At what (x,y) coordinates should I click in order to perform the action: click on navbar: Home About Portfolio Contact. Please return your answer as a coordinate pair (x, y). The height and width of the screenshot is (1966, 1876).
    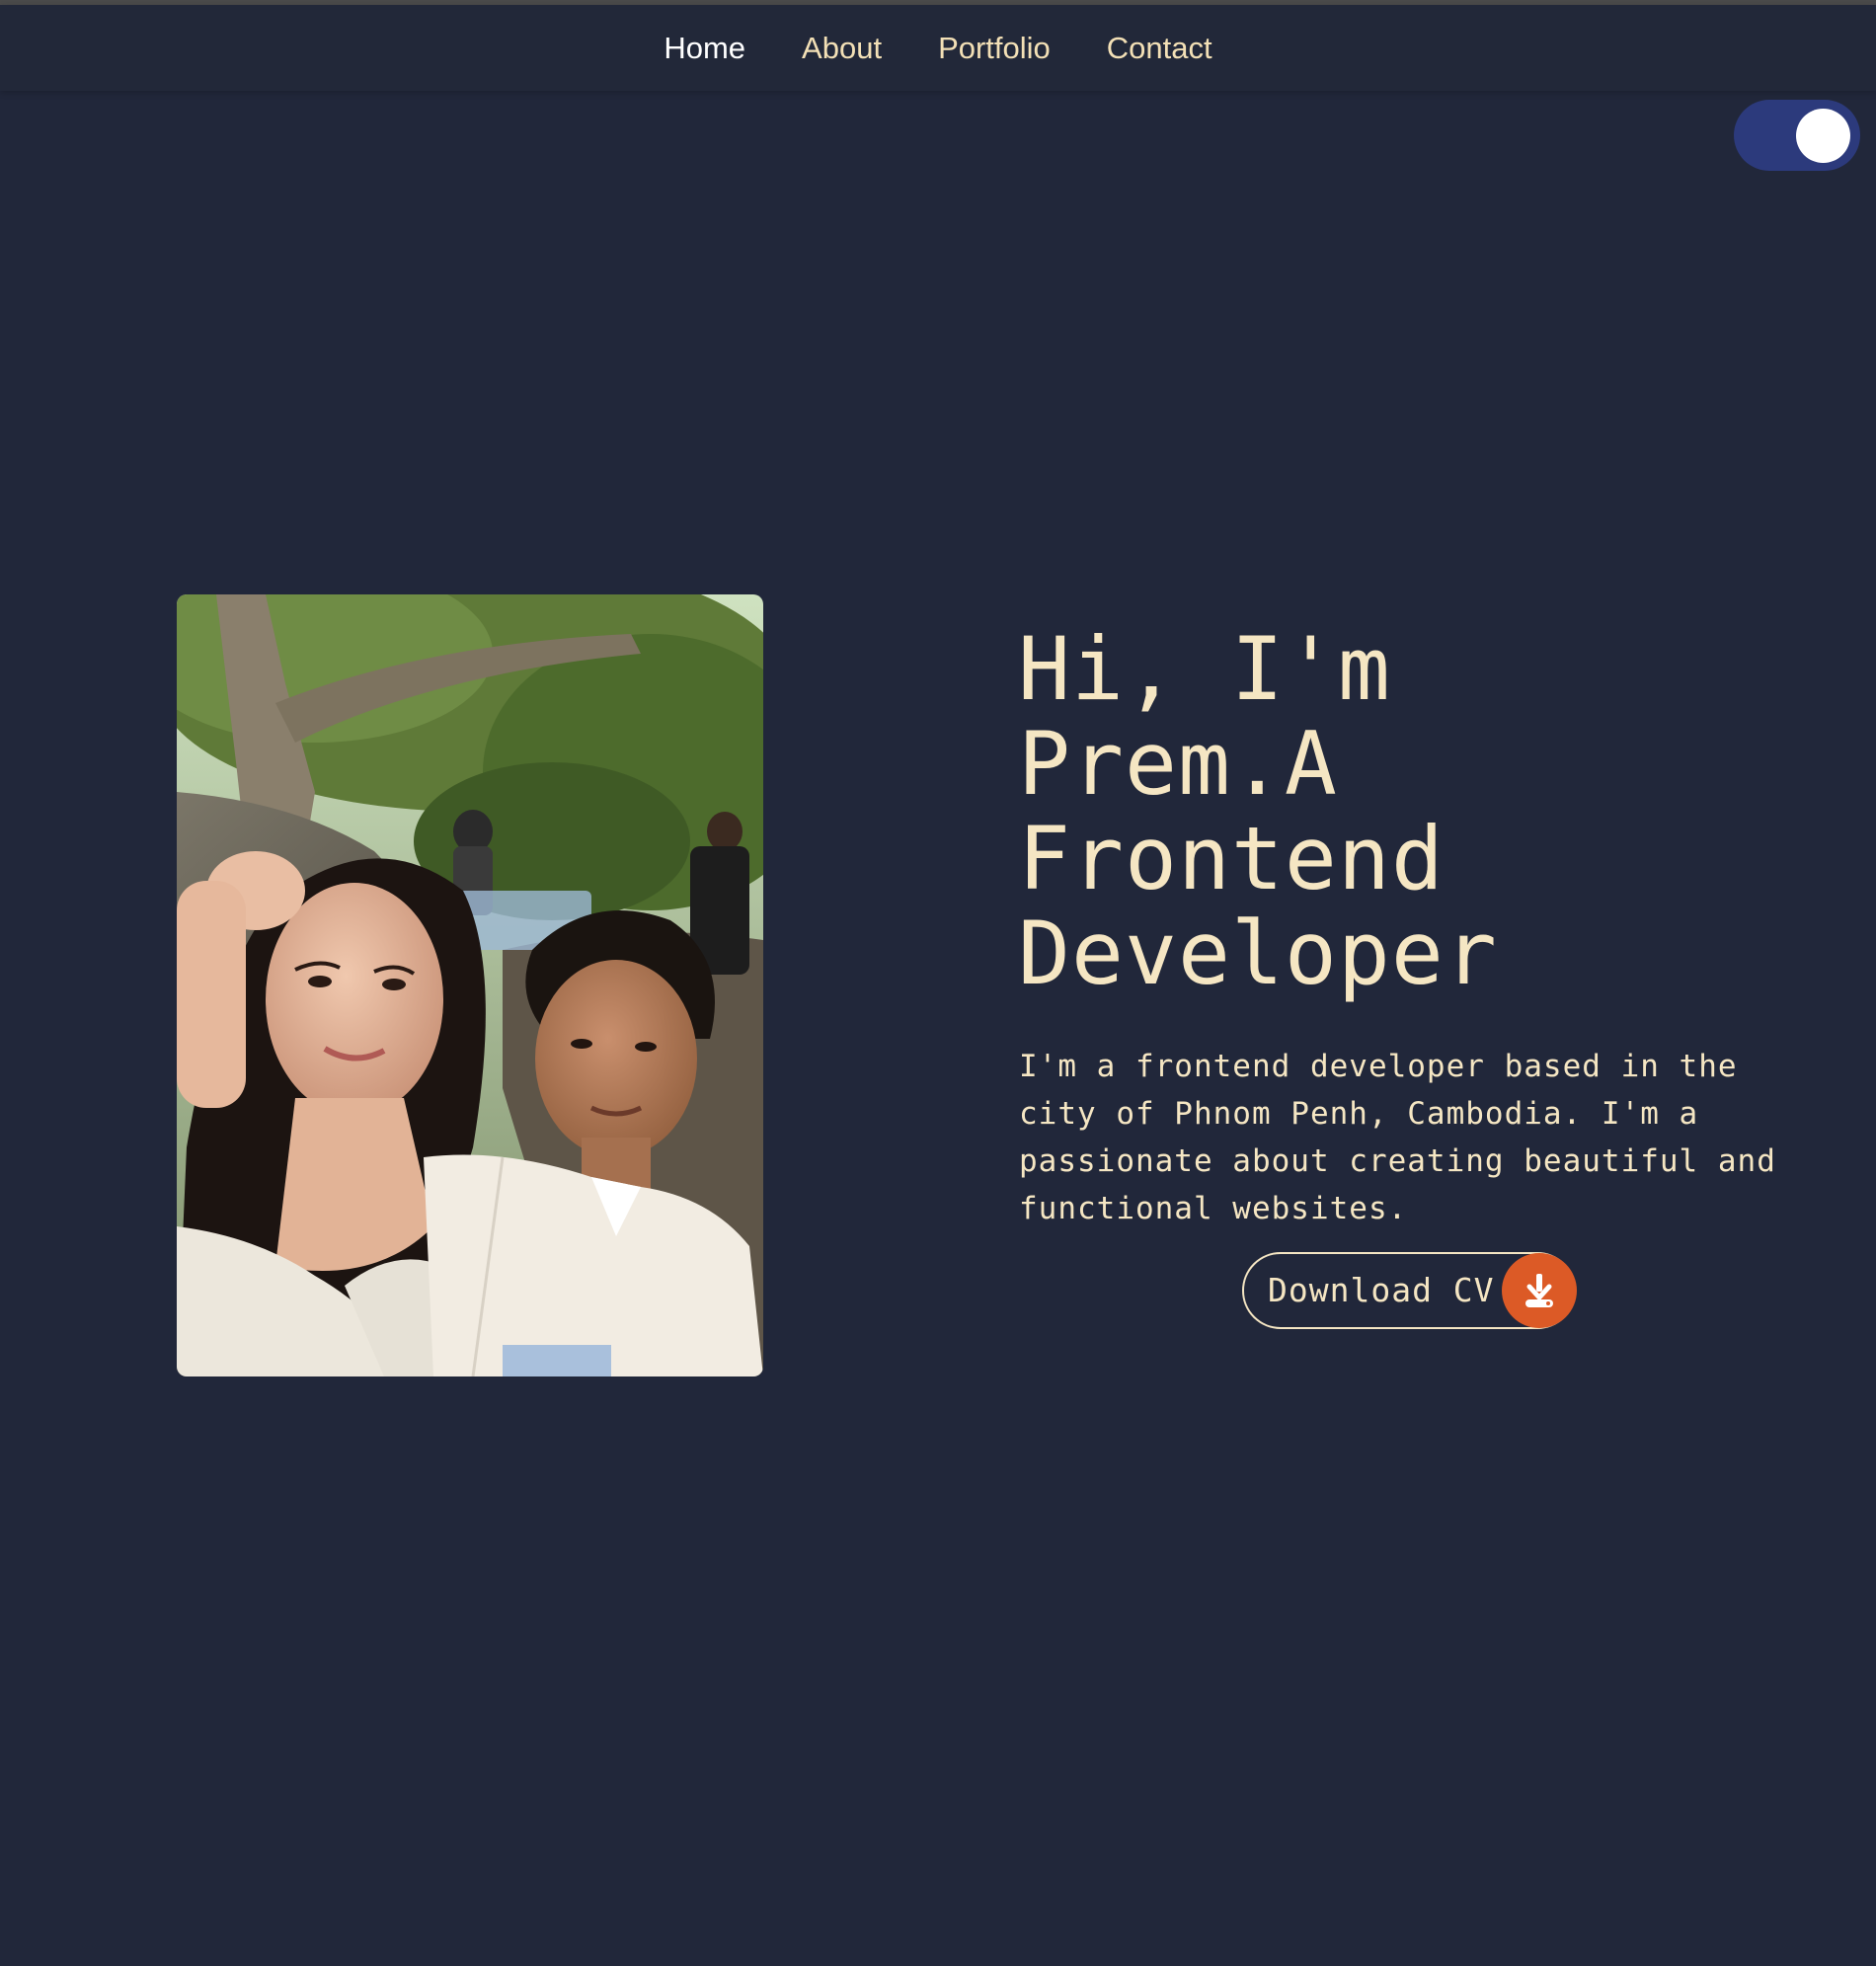
    Looking at the image, I should click on (938, 48).